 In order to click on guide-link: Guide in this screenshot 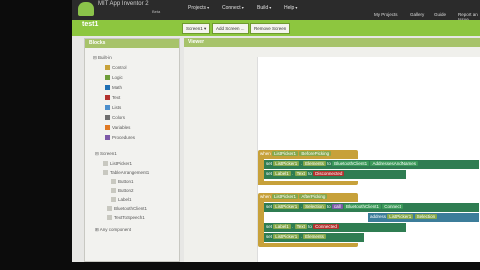, I will do `click(440, 14)`.